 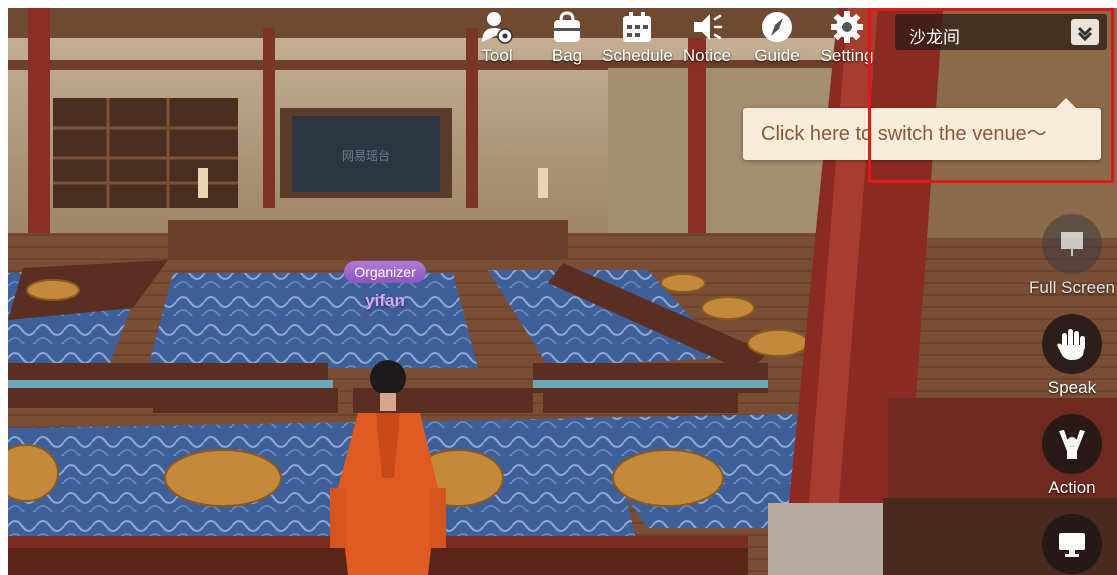 I want to click on speak-label: Speak, so click(x=1072, y=387).